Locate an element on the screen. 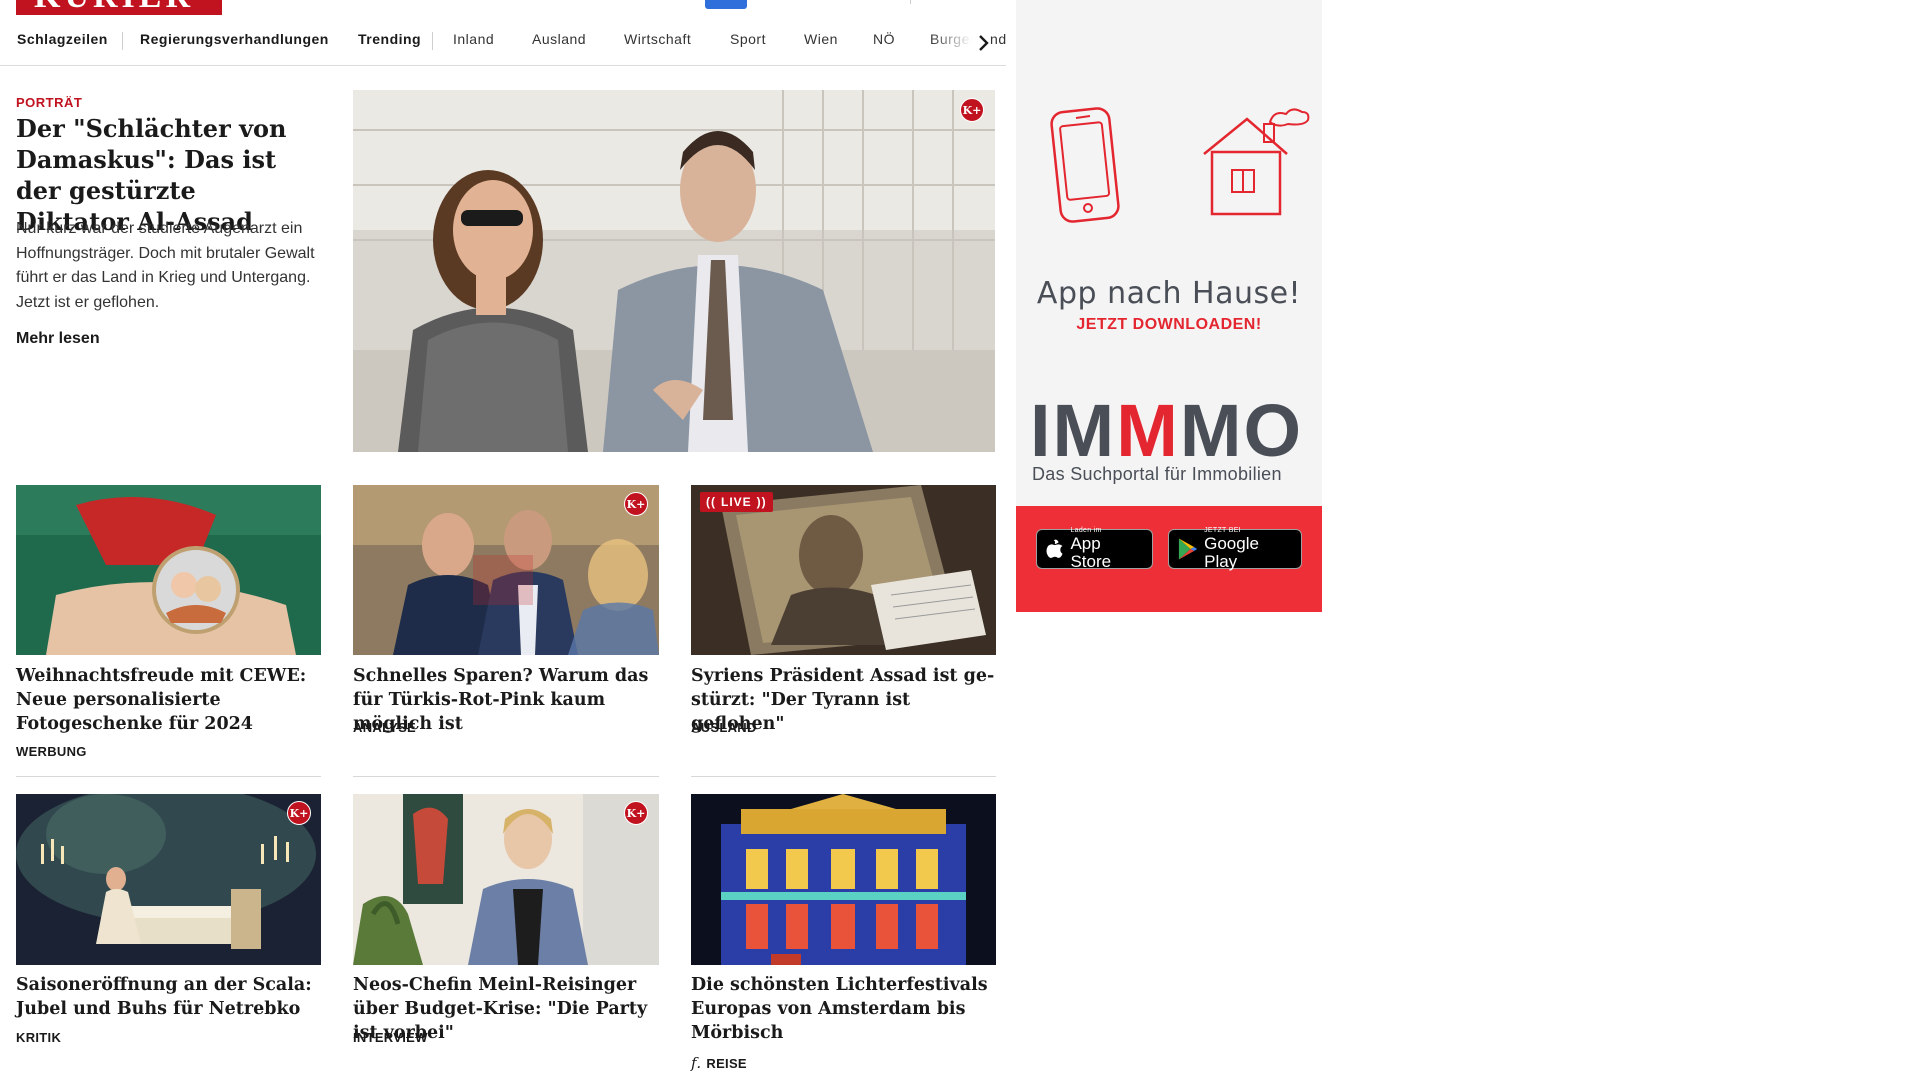 The image size is (1920, 1080). nav-item-inland: Inland is located at coordinates (473, 39).